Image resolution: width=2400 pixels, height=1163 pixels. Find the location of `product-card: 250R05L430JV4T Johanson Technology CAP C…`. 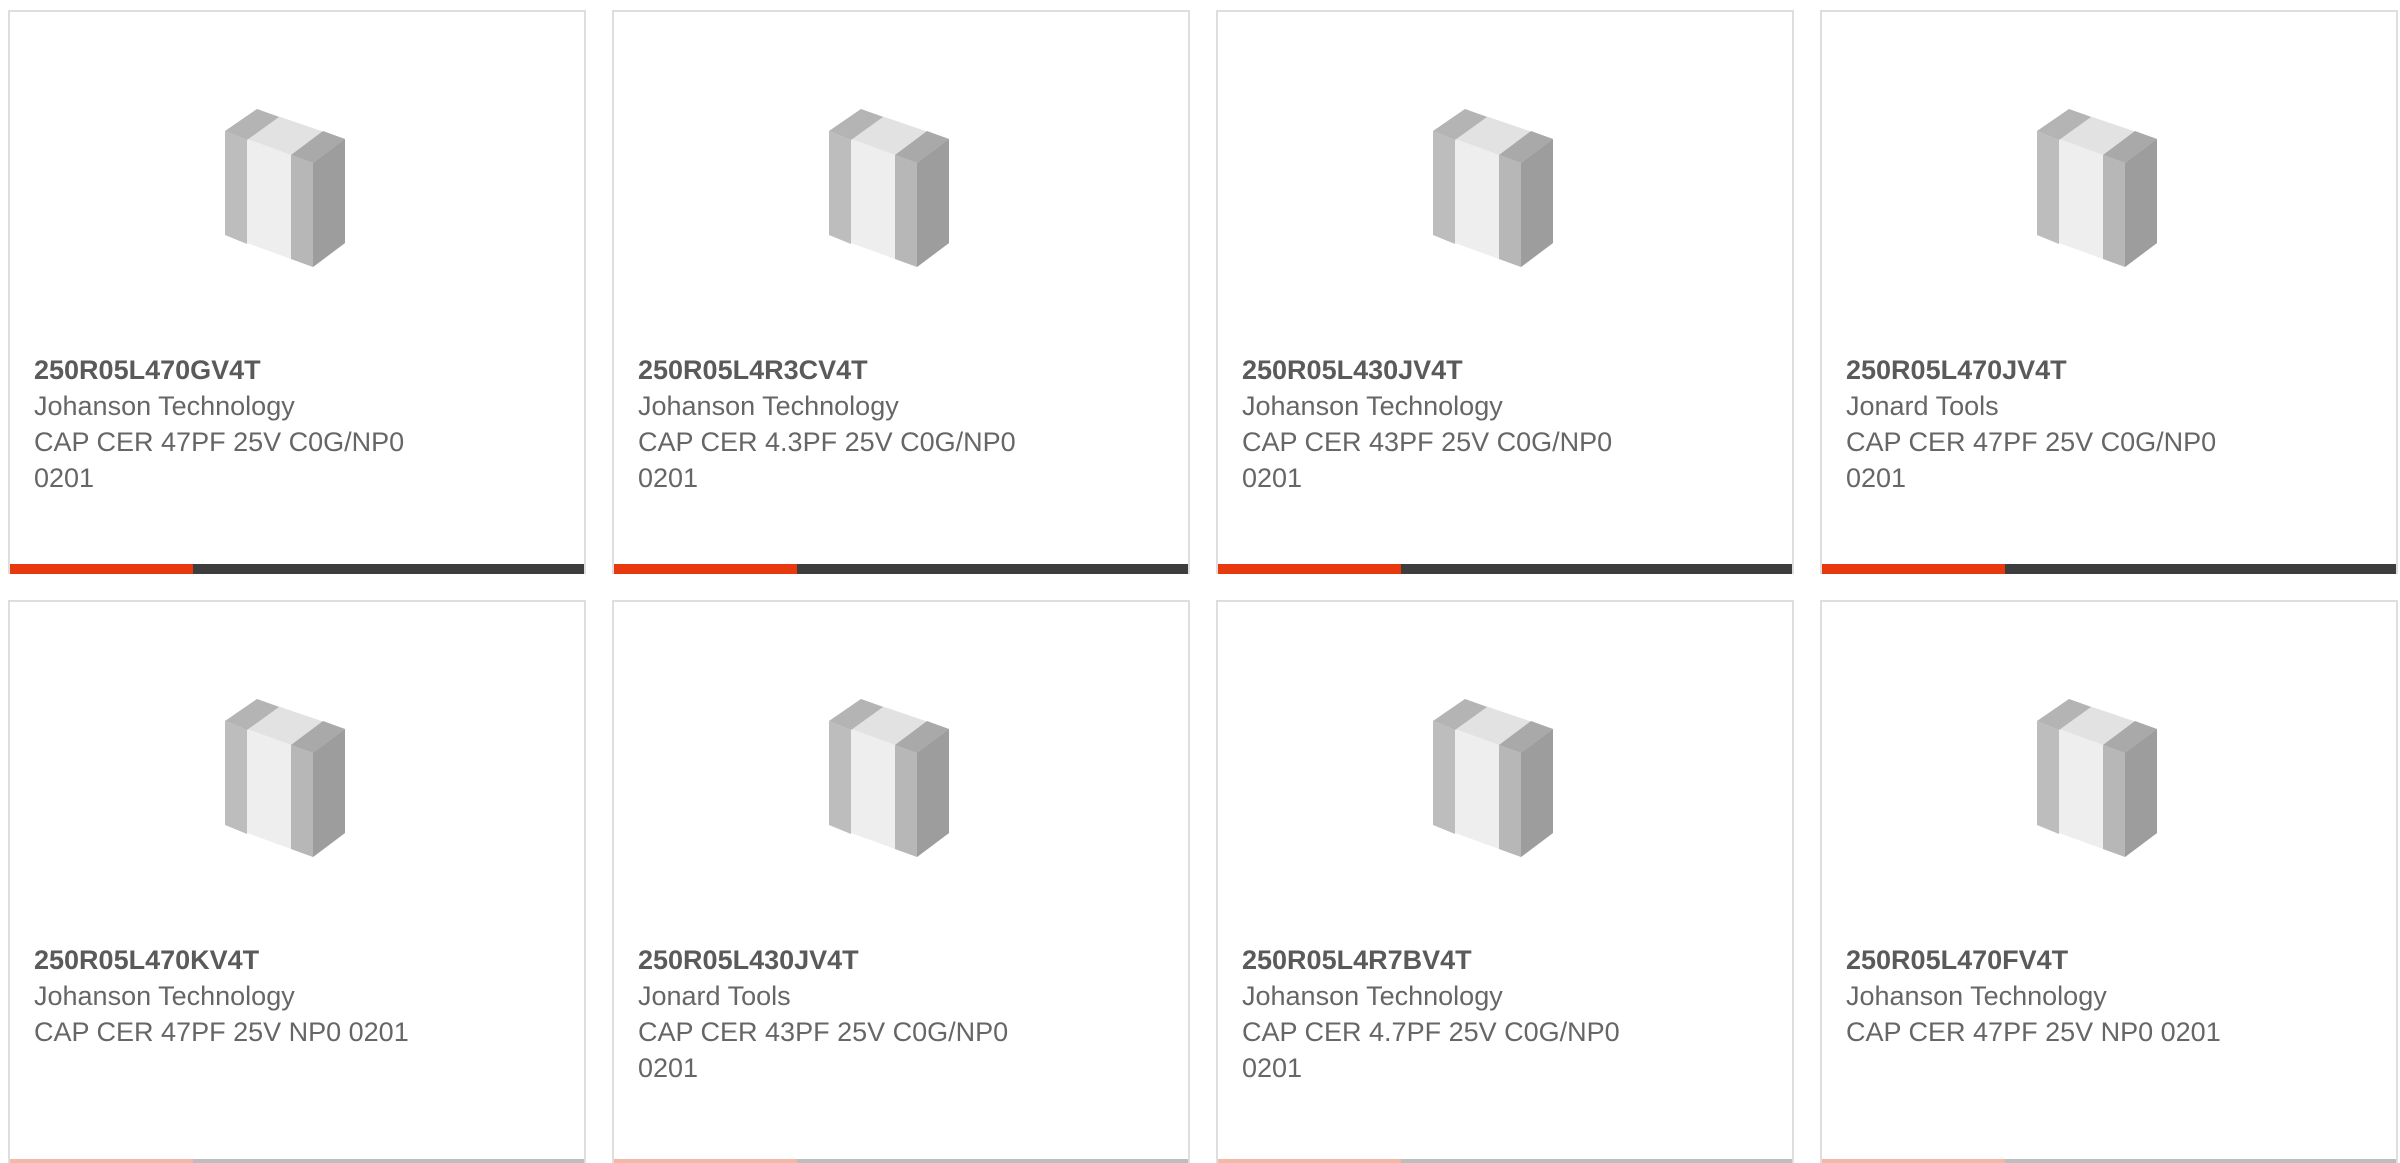

product-card: 250R05L430JV4T Johanson Technology CAP C… is located at coordinates (1505, 292).